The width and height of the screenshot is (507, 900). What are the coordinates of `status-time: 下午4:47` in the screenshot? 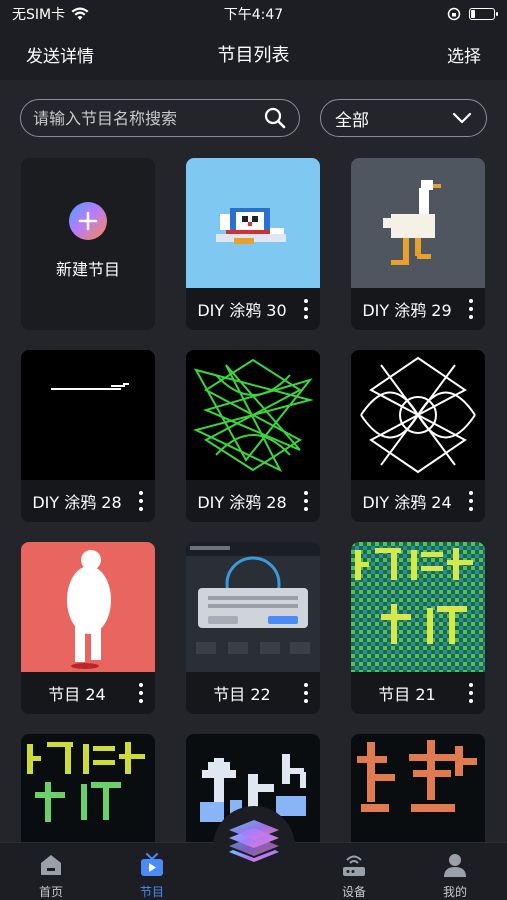 It's located at (253, 15).